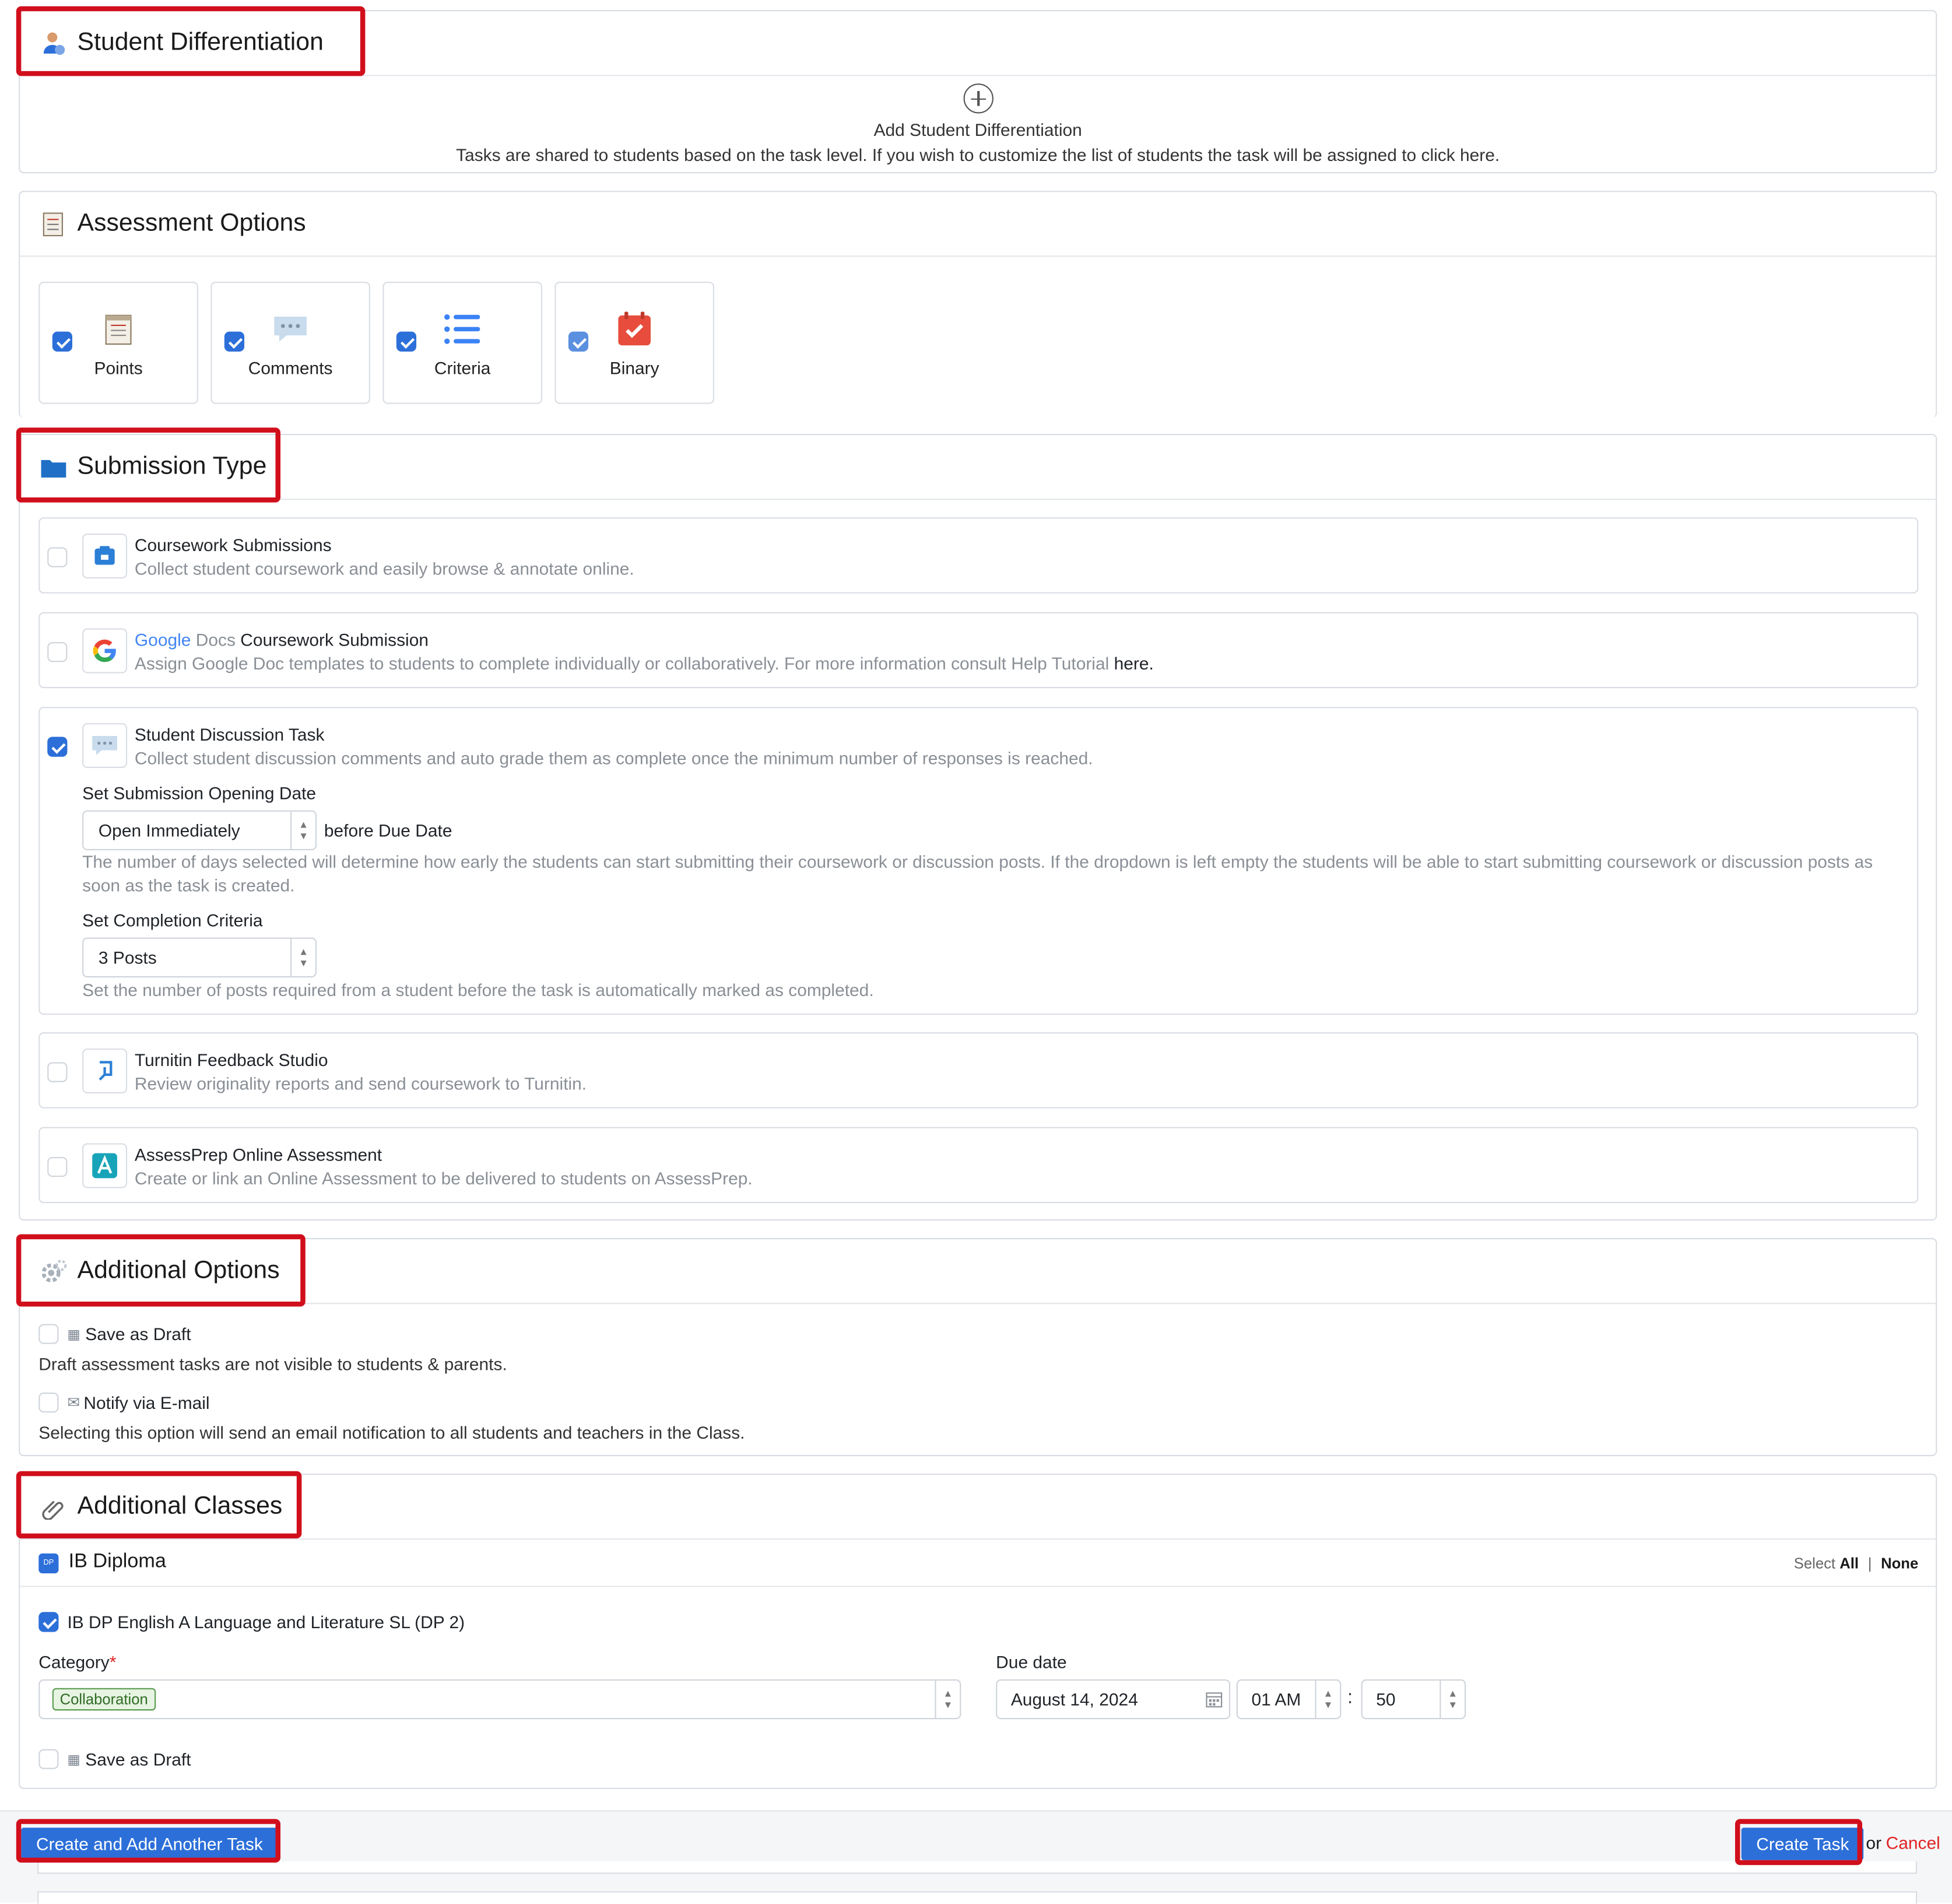 Image resolution: width=1952 pixels, height=1904 pixels. Describe the element at coordinates (462, 367) in the screenshot. I see `option-label: Criteria` at that location.